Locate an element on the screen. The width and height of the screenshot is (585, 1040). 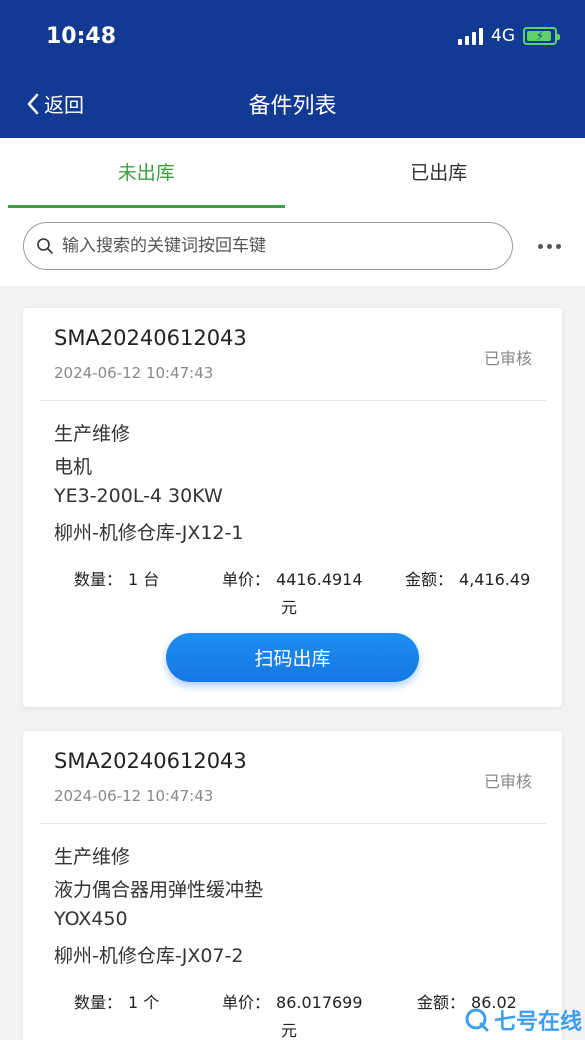
header: 10:48 4G ⚡ 返回 备件列表 is located at coordinates (292, 69).